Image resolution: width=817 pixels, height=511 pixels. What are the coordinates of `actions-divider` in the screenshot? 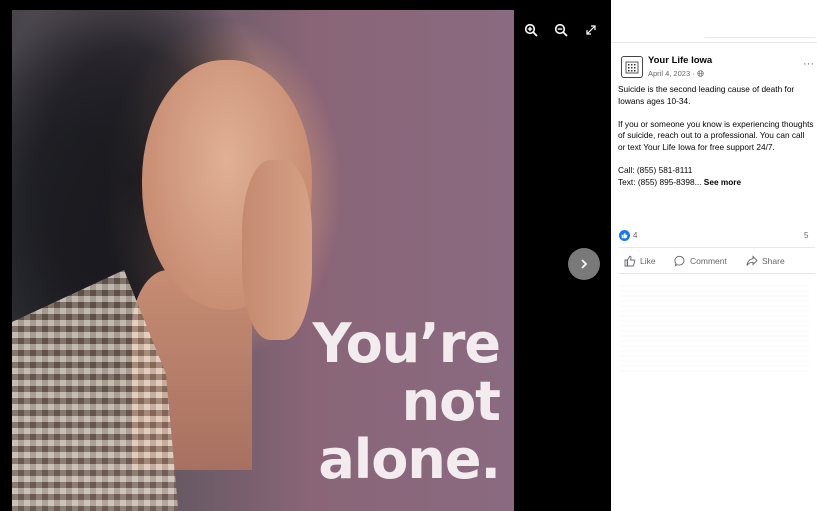 It's located at (717, 247).